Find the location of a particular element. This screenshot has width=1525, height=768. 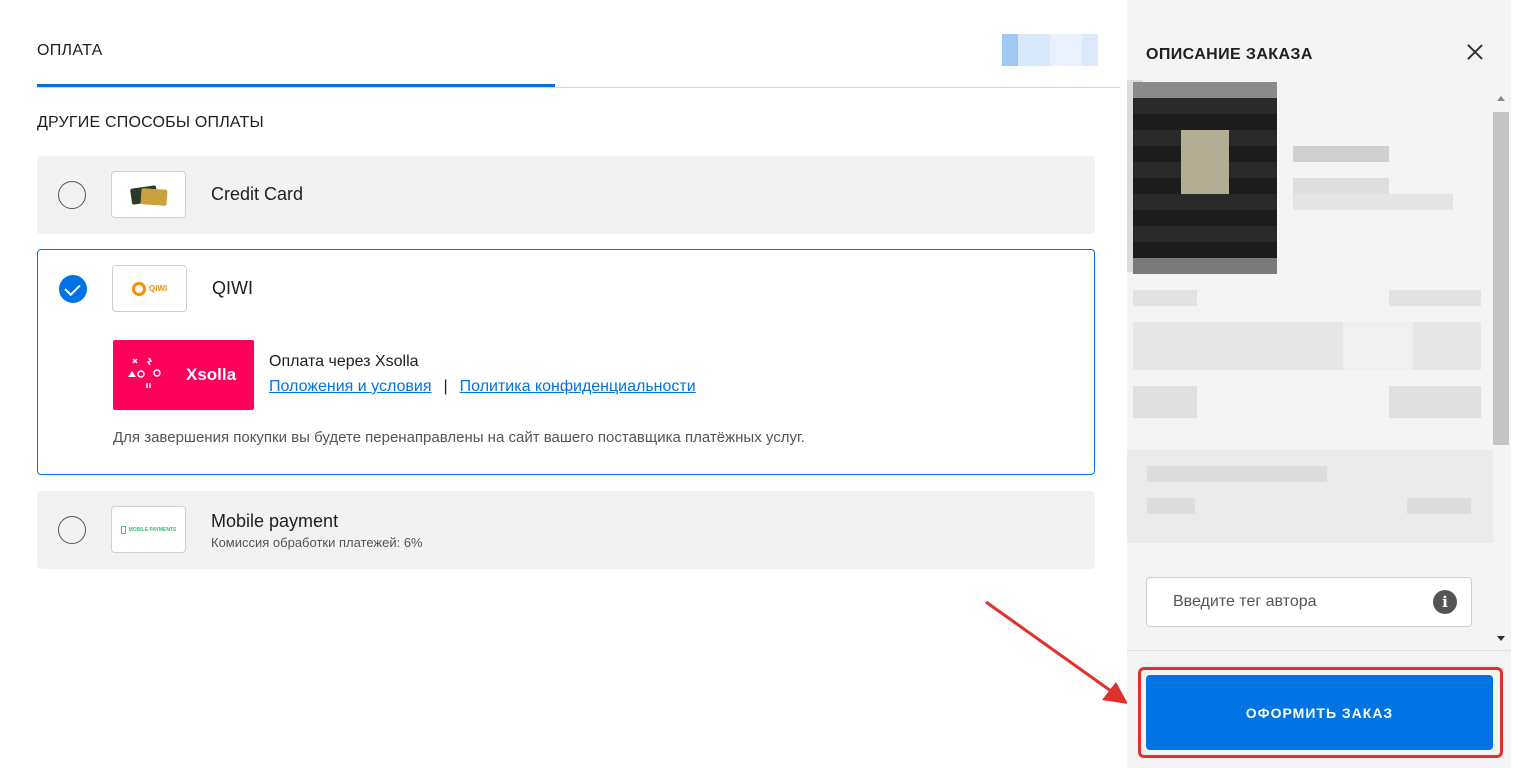

blurred-account-badge is located at coordinates (1050, 50).